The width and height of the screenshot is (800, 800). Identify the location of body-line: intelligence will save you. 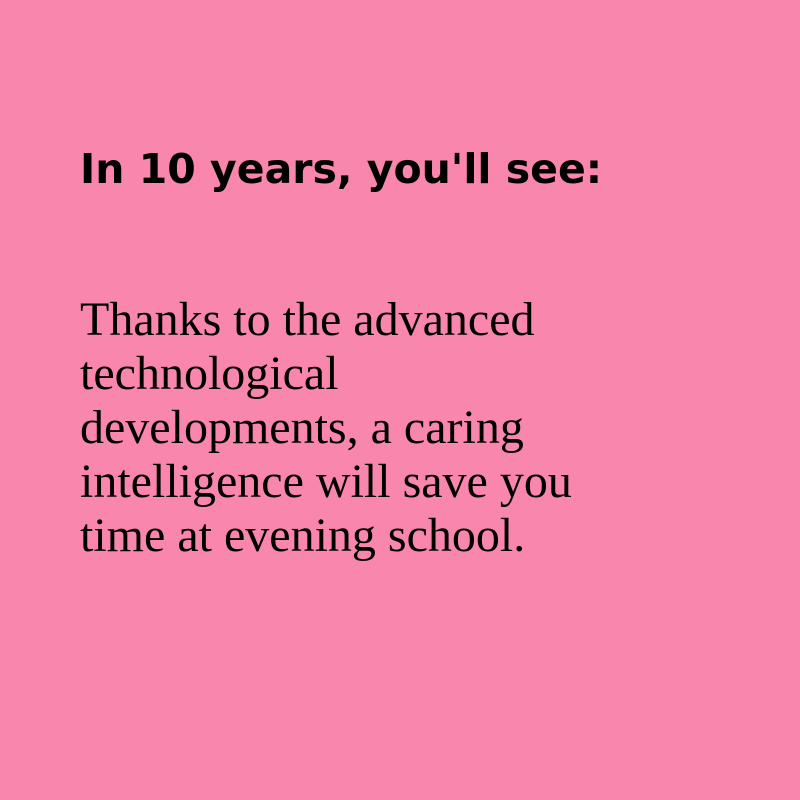
(326, 481).